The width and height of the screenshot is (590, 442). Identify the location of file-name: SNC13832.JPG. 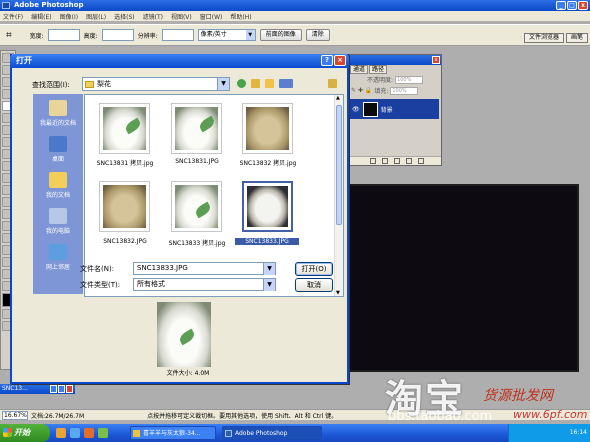
(125, 241).